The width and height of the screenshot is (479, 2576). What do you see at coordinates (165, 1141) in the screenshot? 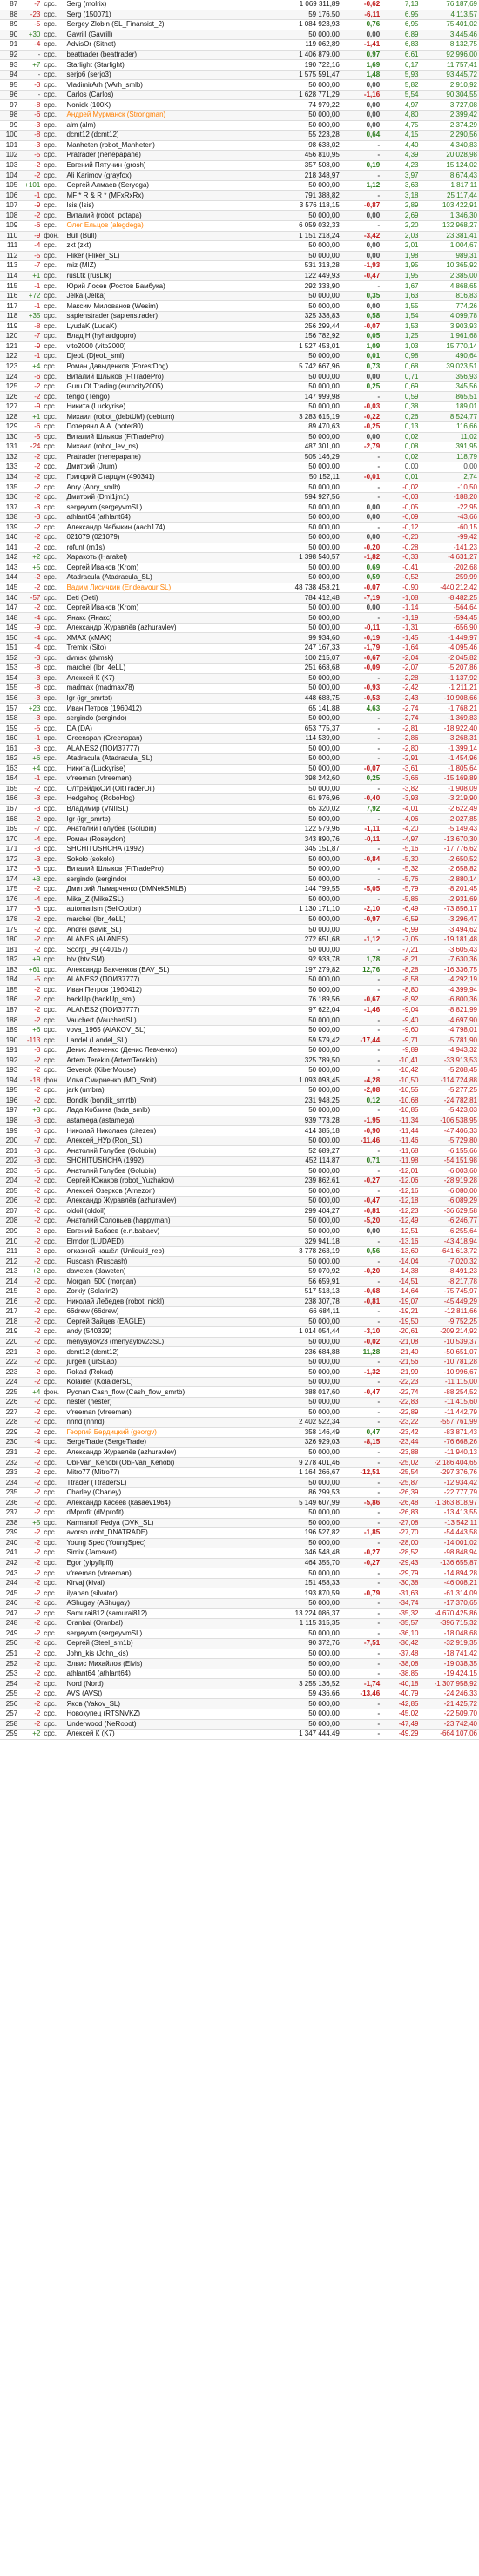
I see `participant-name-cell: Алексей_НУр (Ron_SL)` at bounding box center [165, 1141].